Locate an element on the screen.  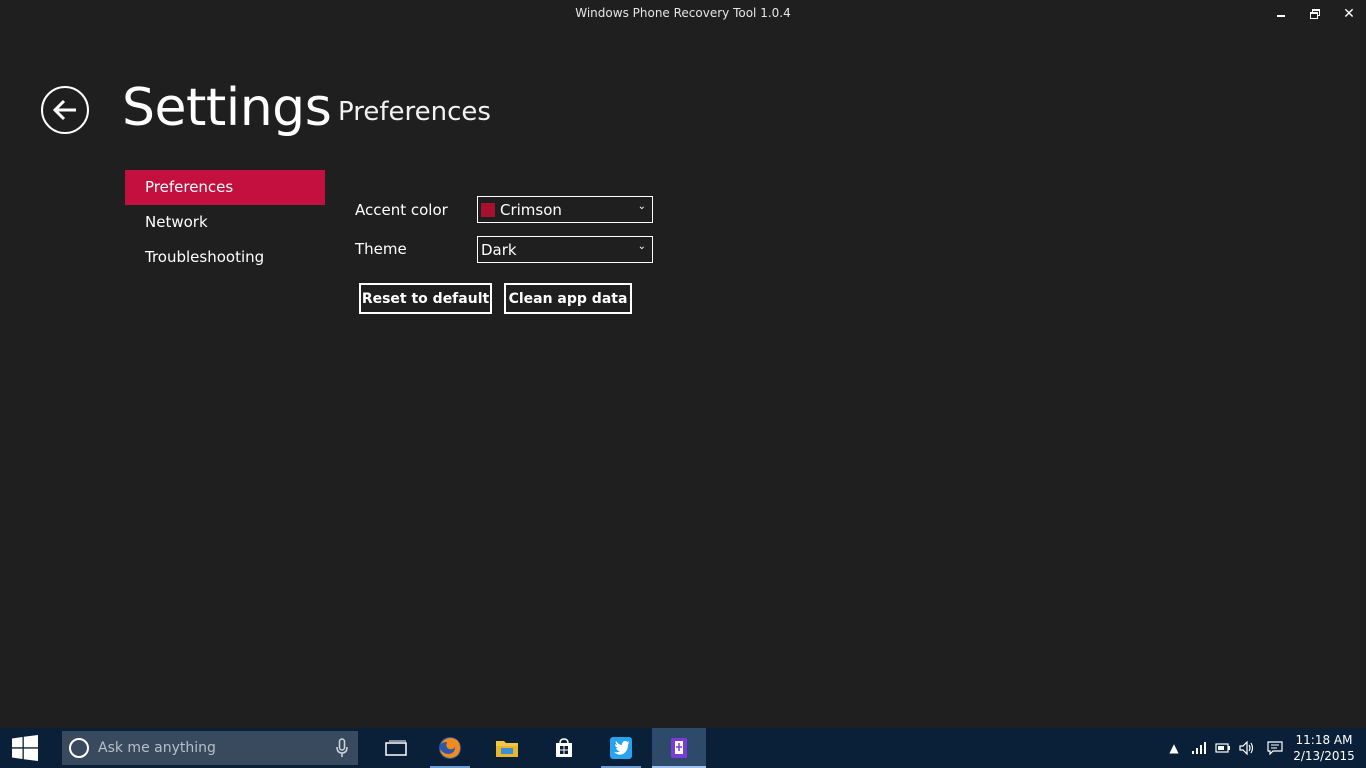
volume-icon is located at coordinates (1247, 748).